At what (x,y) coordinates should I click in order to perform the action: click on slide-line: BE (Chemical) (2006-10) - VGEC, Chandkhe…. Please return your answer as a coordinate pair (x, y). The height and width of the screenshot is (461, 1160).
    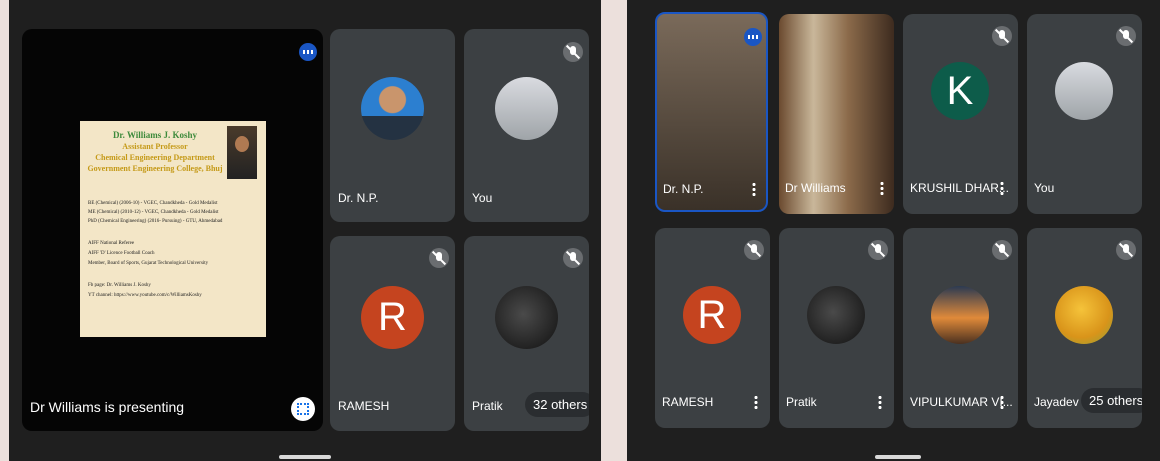
    Looking at the image, I should click on (153, 203).